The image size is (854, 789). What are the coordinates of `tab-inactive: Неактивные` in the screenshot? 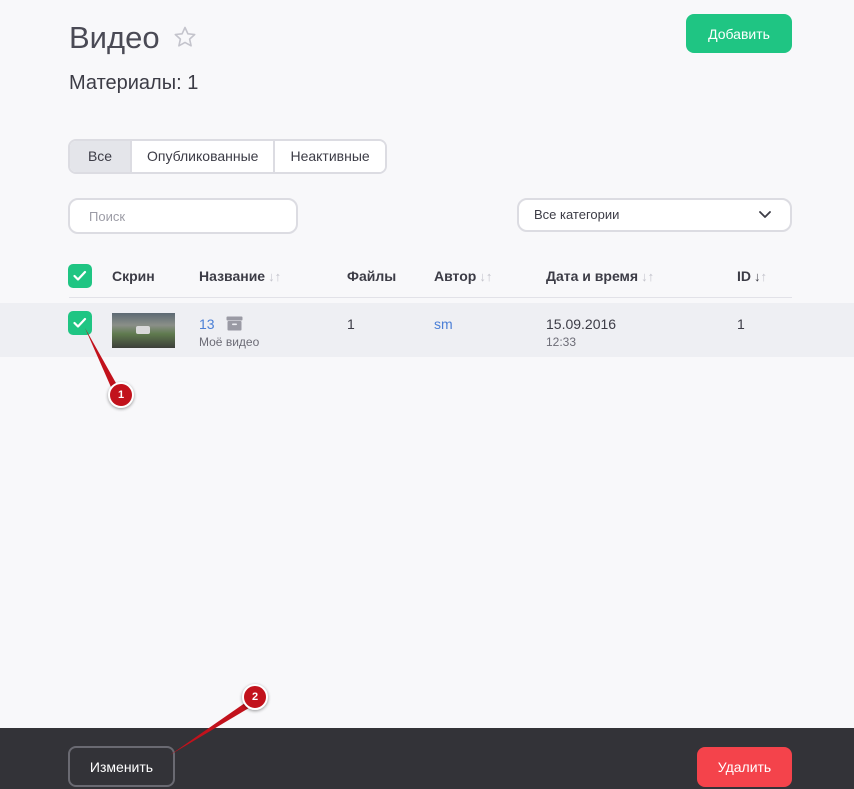 It's located at (330, 156).